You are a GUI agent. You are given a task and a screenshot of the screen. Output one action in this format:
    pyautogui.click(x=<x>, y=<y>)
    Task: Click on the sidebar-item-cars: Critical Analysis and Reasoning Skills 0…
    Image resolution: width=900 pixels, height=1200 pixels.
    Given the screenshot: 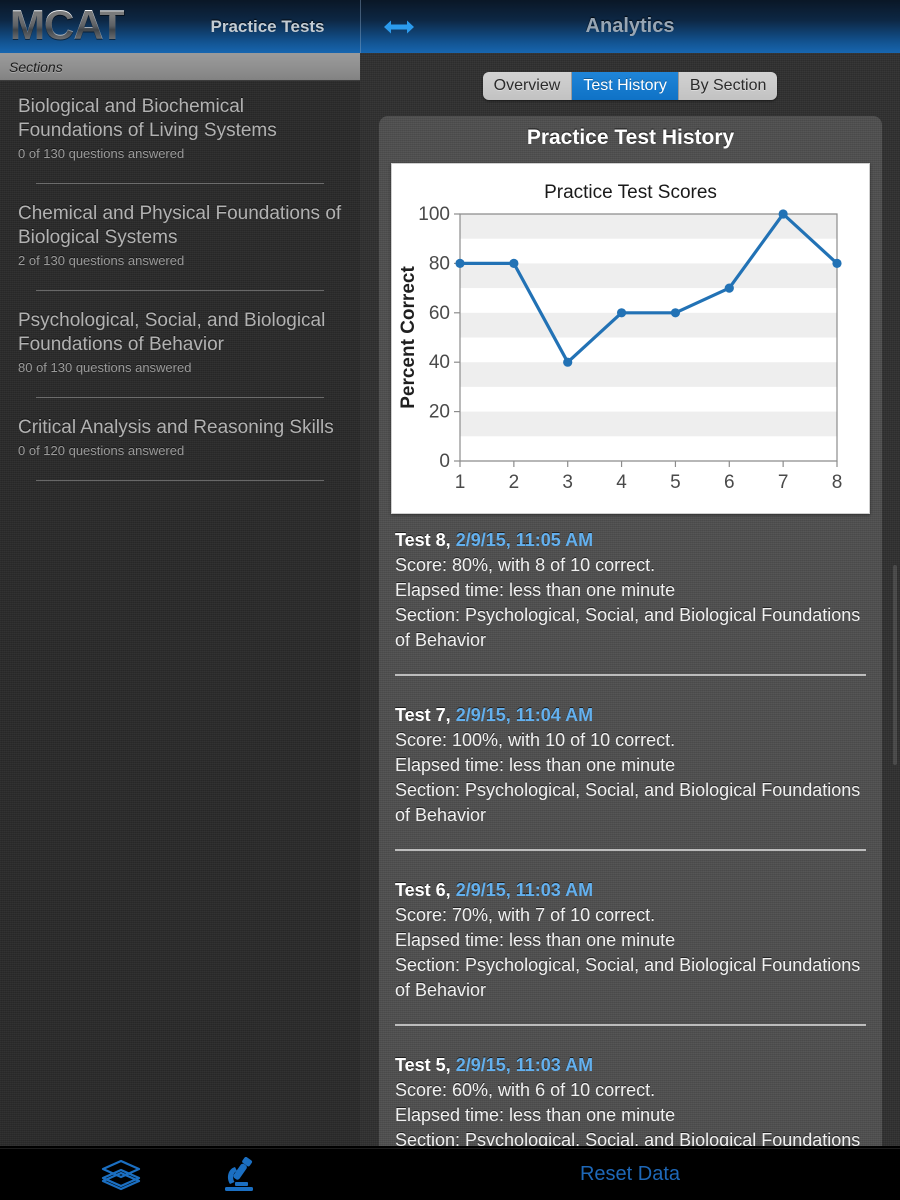 What is the action you would take?
    pyautogui.click(x=180, y=443)
    